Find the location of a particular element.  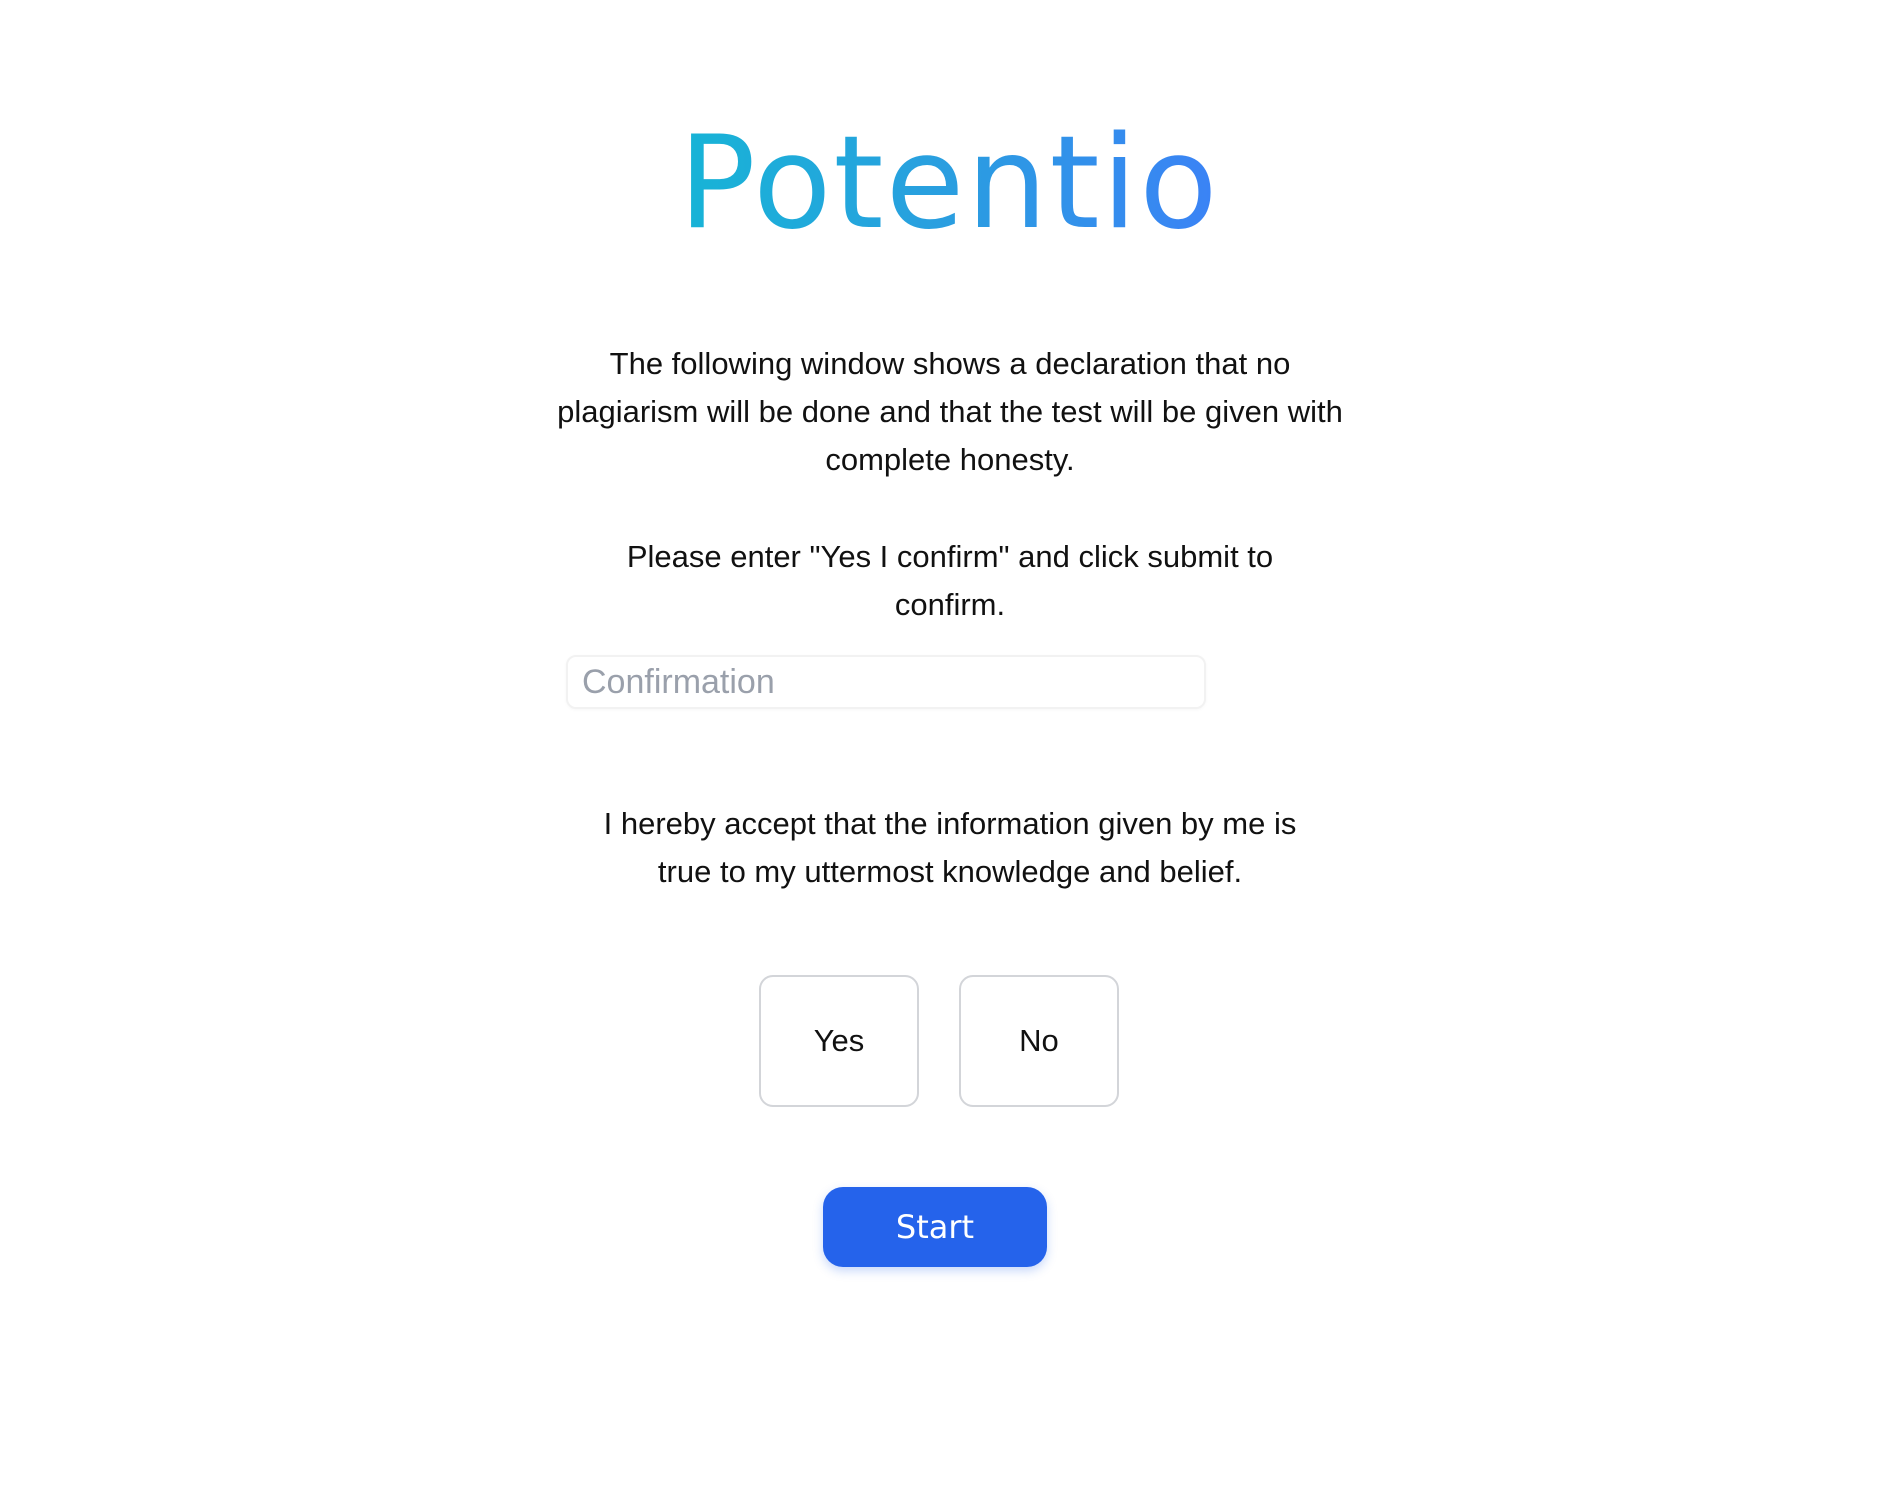

start-button: Start is located at coordinates (935, 1227).